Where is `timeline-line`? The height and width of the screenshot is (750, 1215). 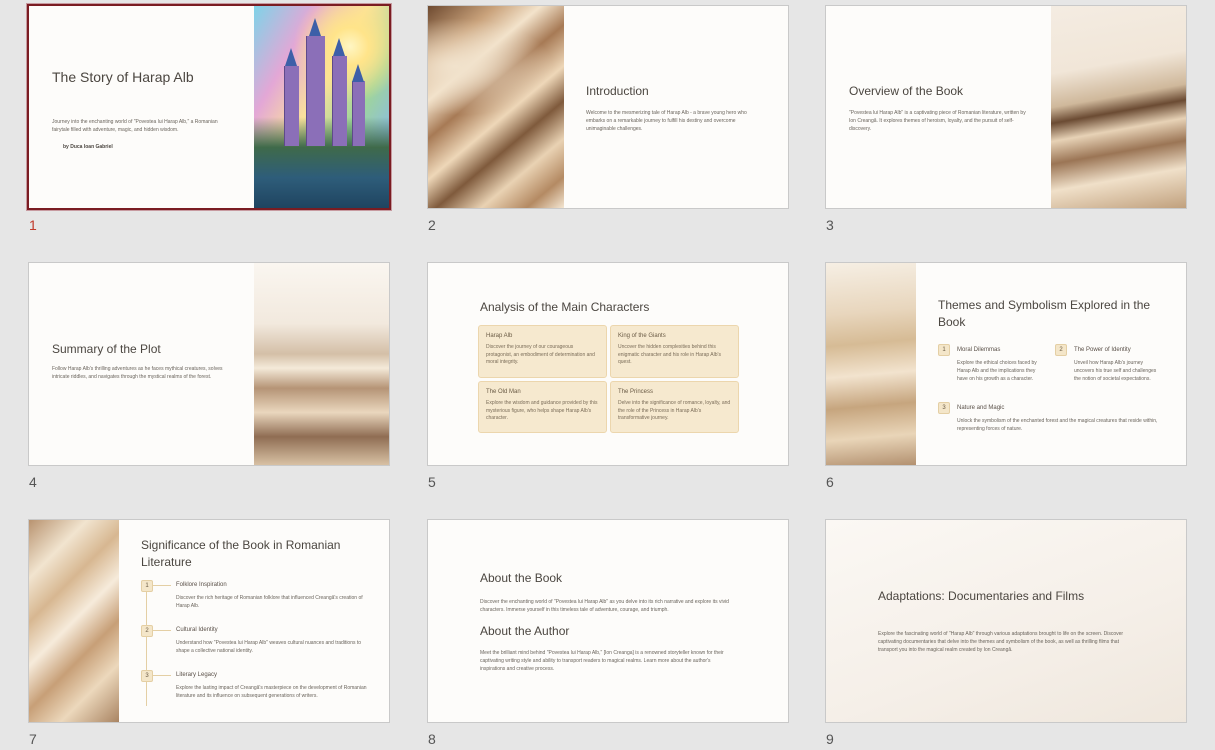 timeline-line is located at coordinates (146, 646).